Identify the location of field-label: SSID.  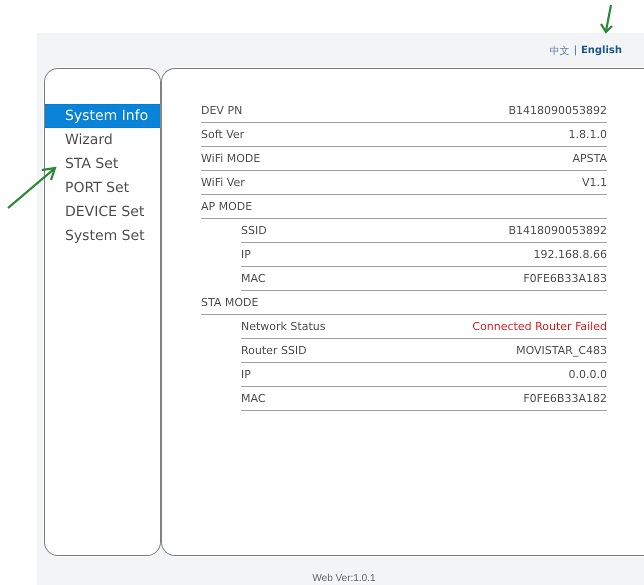
(254, 230).